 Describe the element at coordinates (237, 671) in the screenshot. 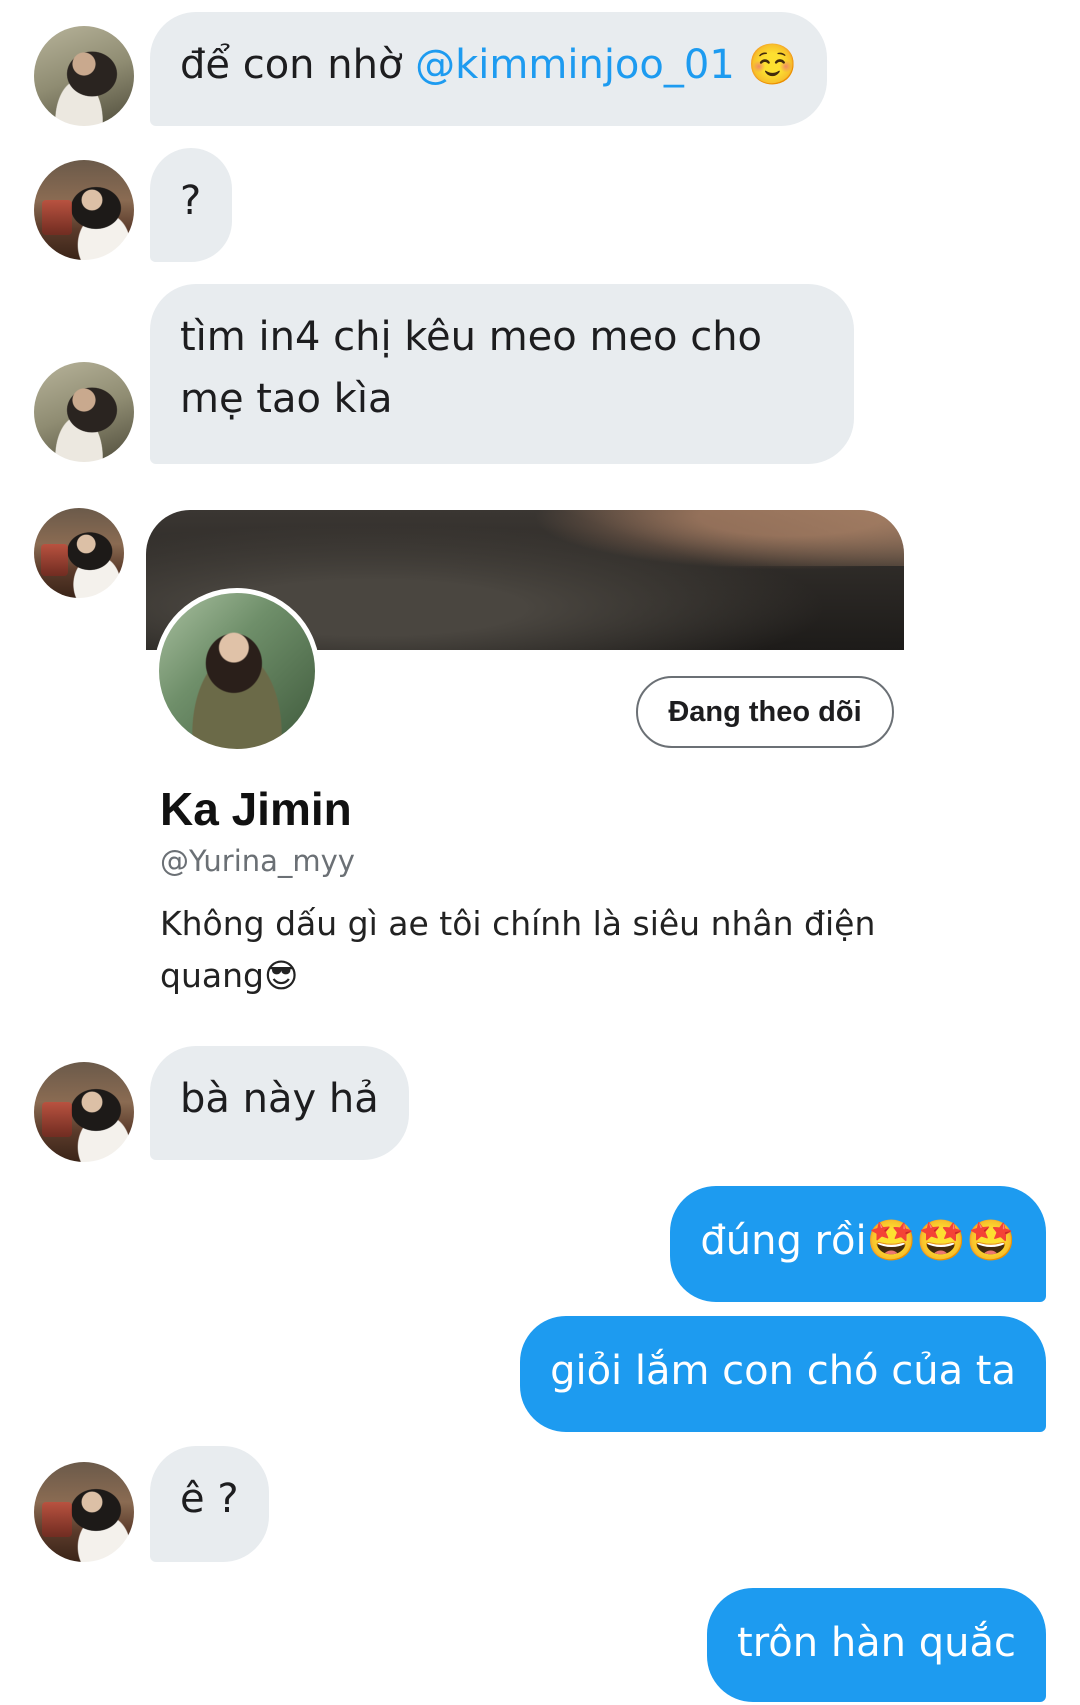

I see `profile-picture` at that location.